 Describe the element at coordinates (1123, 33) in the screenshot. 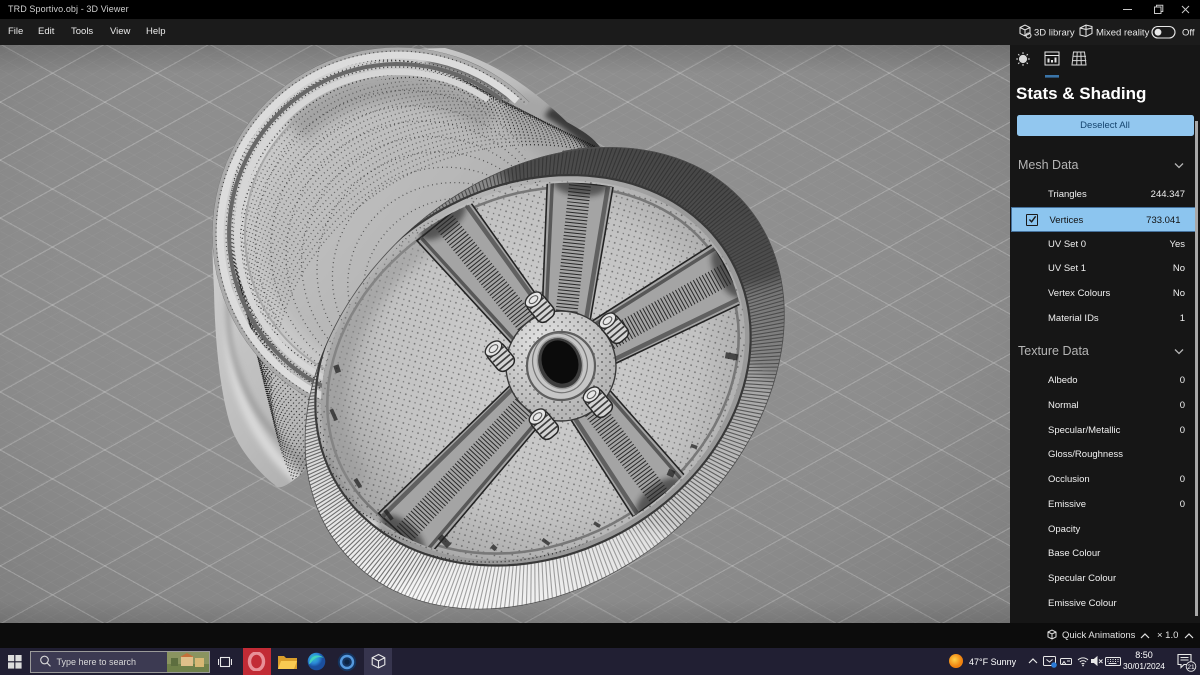

I see `svg-text: Mixed reality` at that location.